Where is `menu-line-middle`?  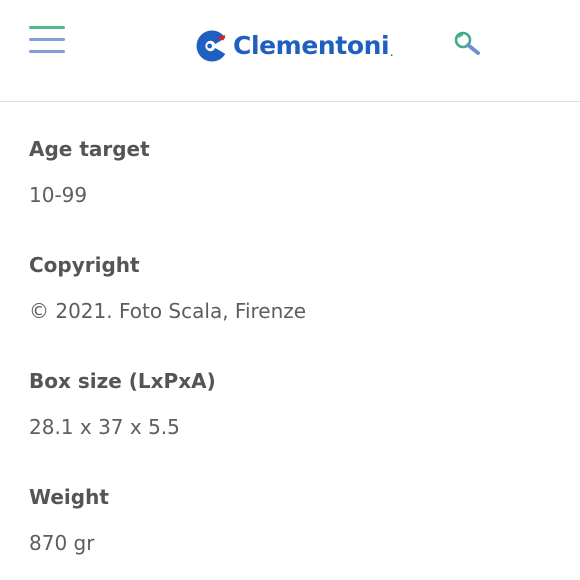
menu-line-middle is located at coordinates (47, 39).